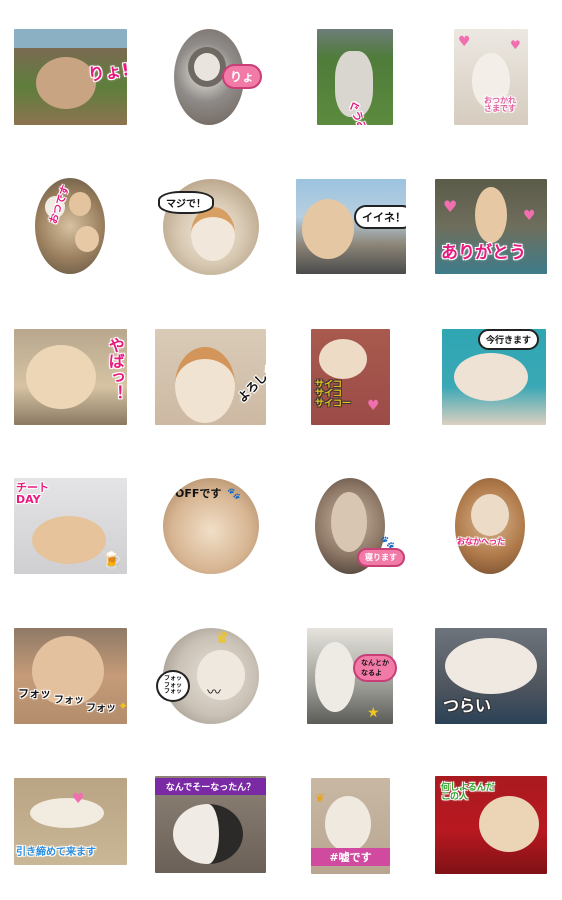 The image size is (562, 900). I want to click on sticker-caption: つらい, so click(467, 705).